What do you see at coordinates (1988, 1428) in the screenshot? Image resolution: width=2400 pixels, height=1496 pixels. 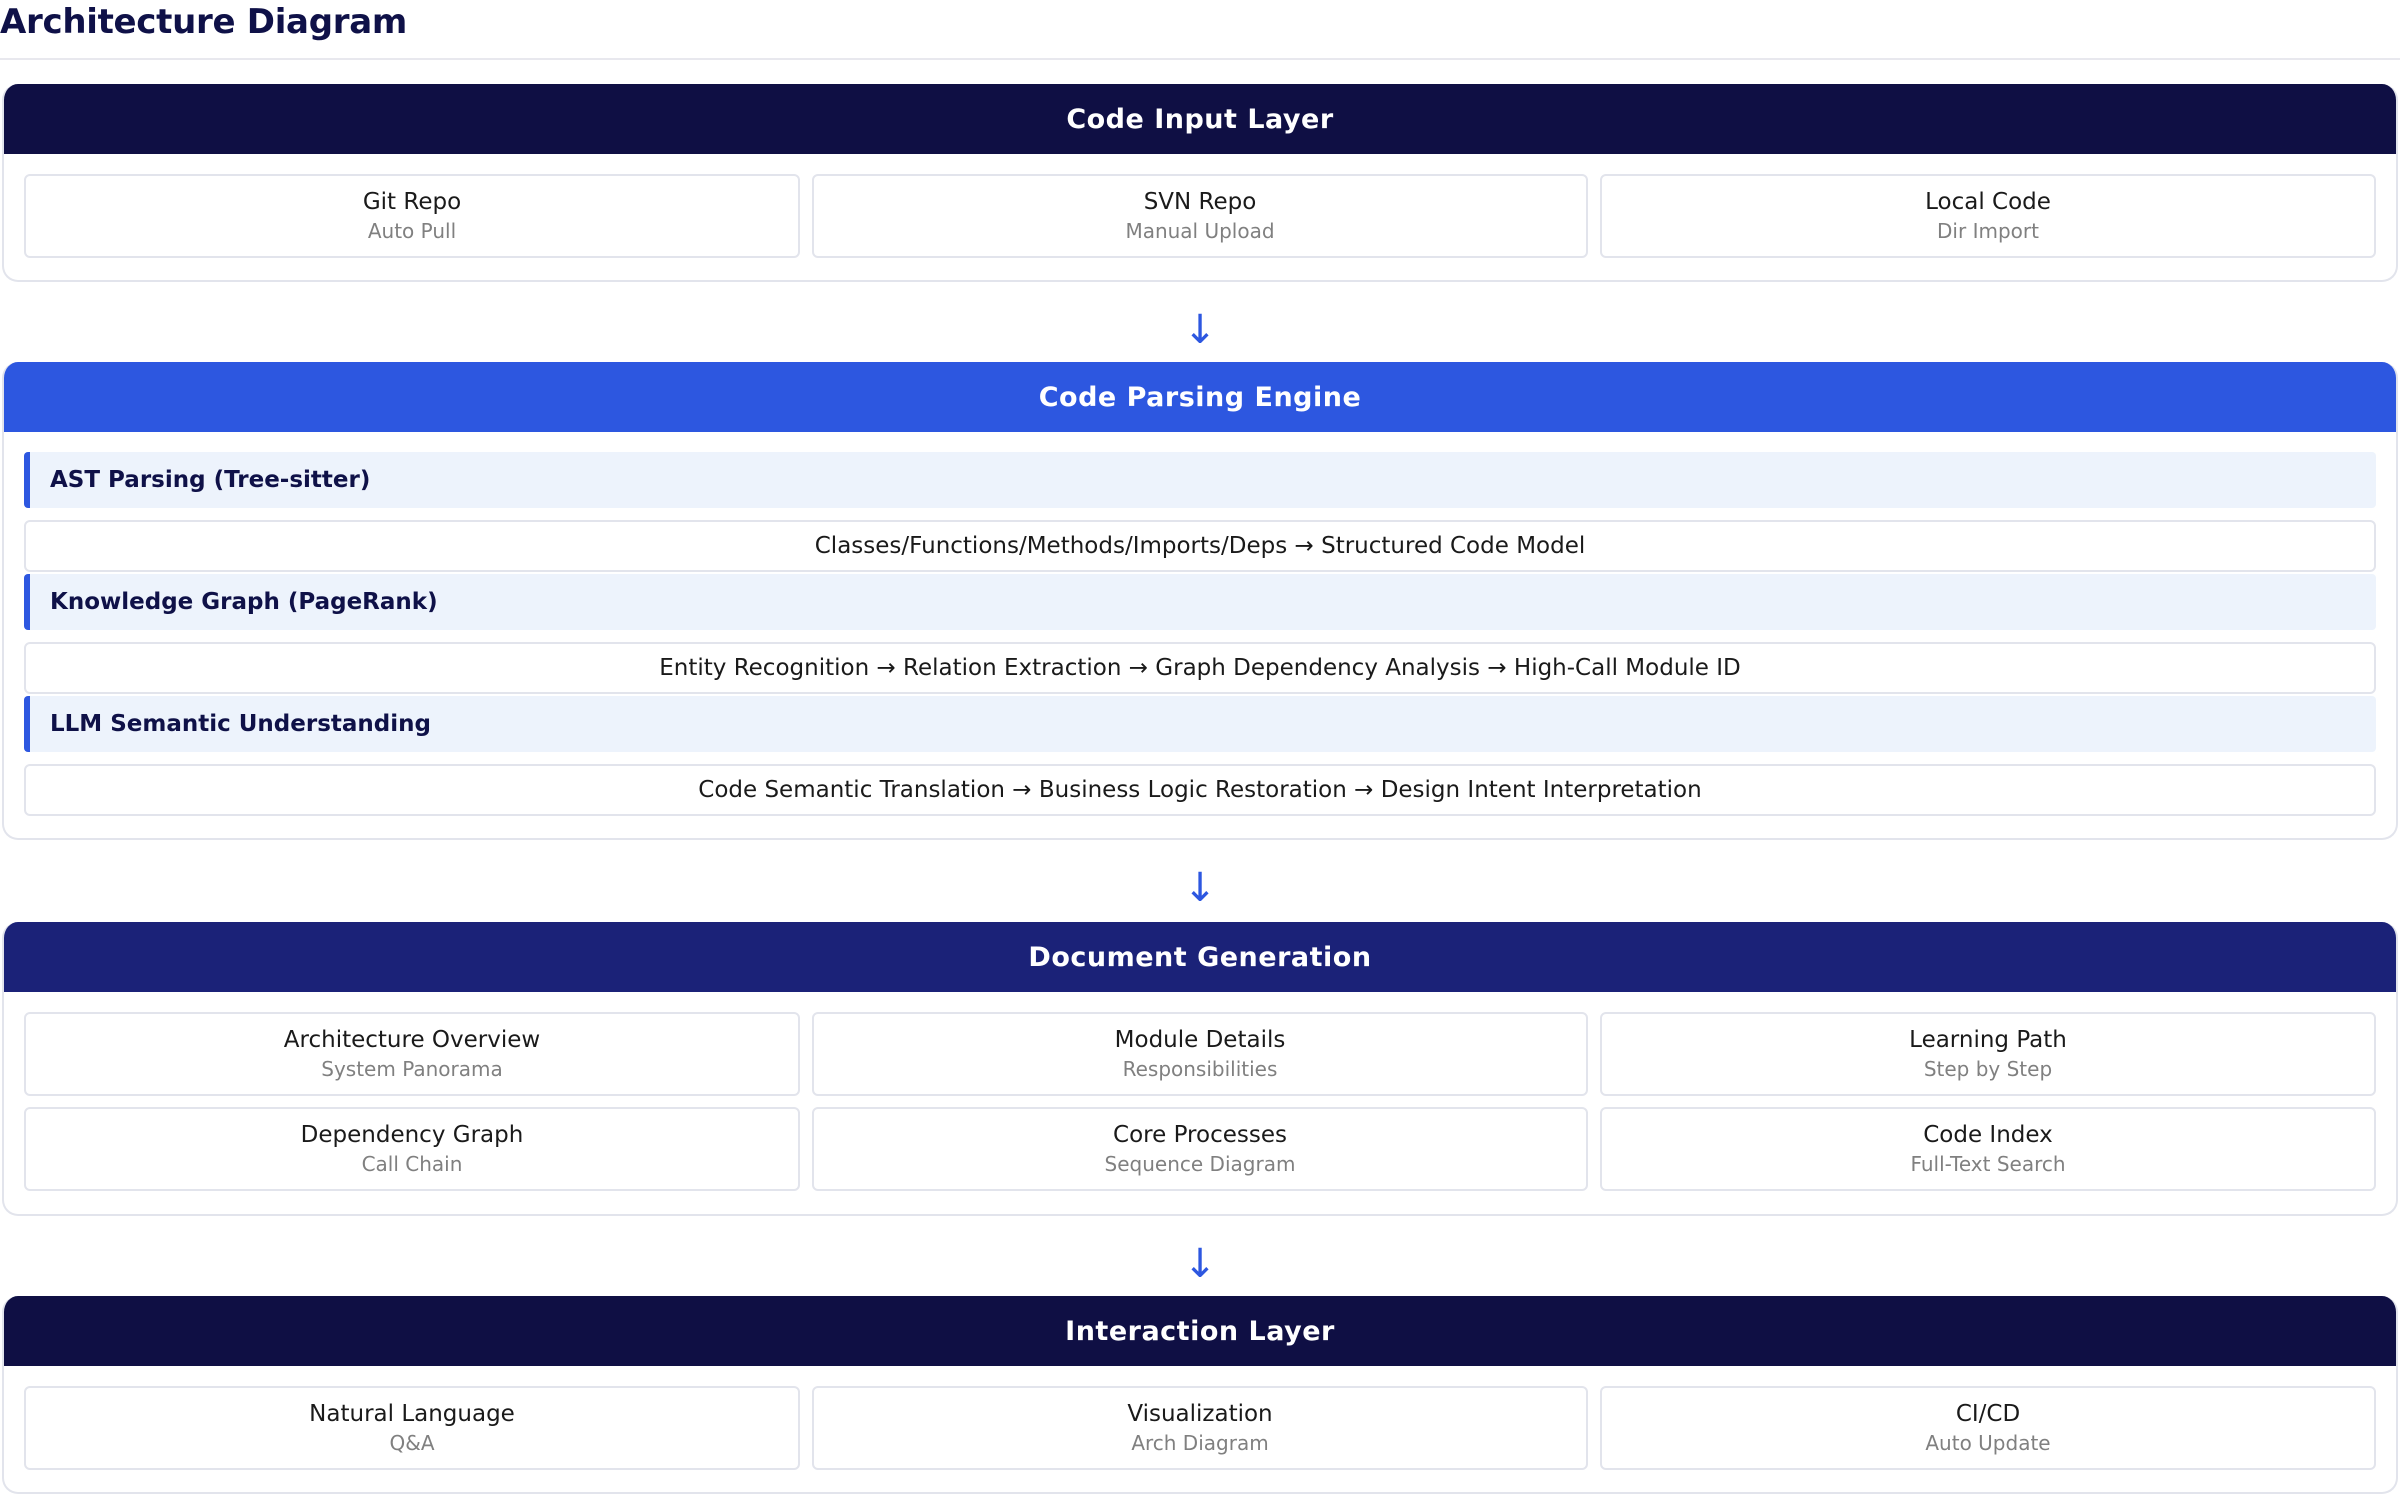 I see `interaction-card-ci-cd: CI/CD Auto Update` at bounding box center [1988, 1428].